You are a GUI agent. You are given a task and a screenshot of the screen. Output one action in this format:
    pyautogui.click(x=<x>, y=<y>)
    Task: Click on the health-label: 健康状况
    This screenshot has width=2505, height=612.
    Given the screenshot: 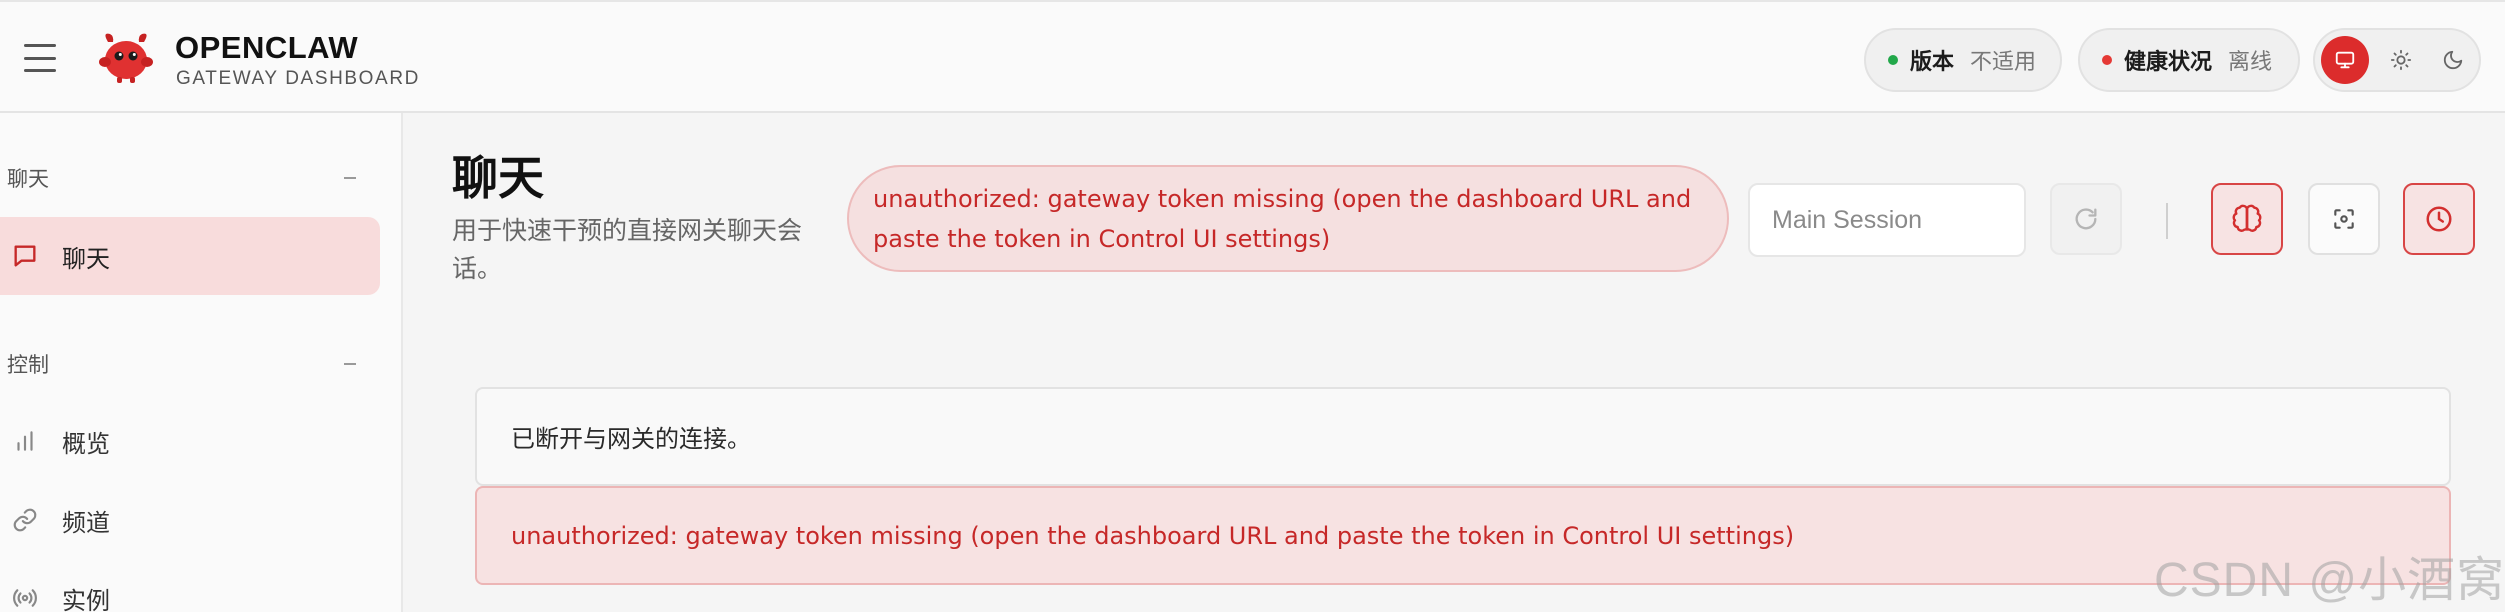 What is the action you would take?
    pyautogui.click(x=2168, y=62)
    